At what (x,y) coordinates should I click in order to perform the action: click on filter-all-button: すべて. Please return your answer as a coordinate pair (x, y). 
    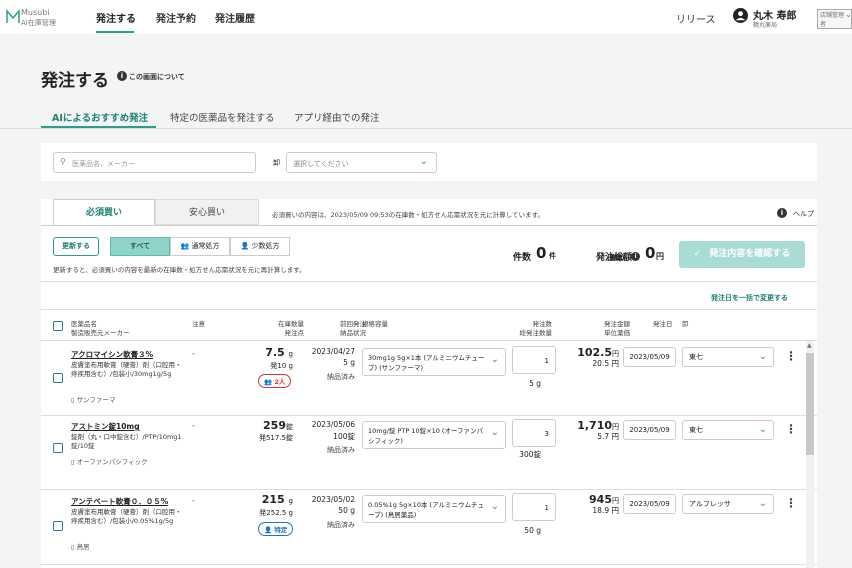
    Looking at the image, I should click on (140, 246).